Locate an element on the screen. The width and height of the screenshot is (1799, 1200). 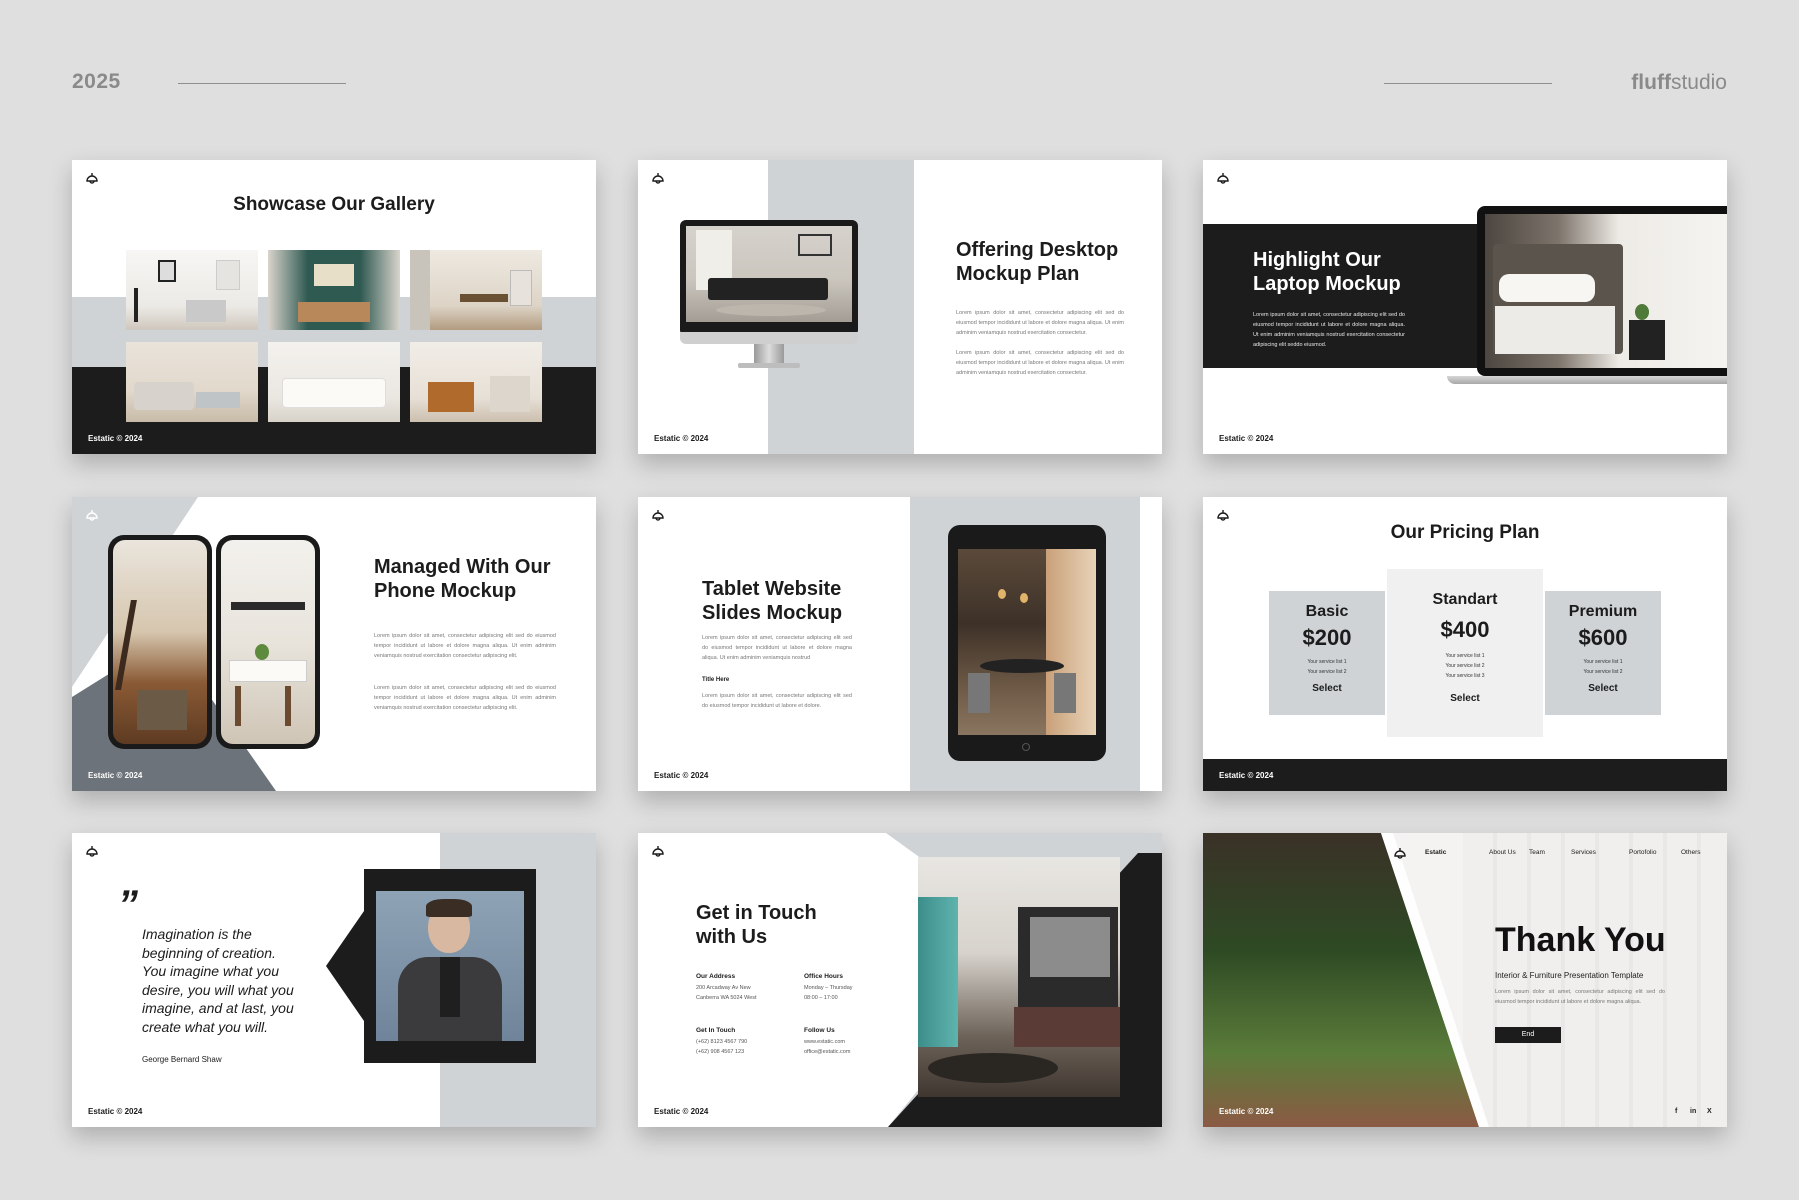
laptop-screen is located at coordinates (1606, 291).